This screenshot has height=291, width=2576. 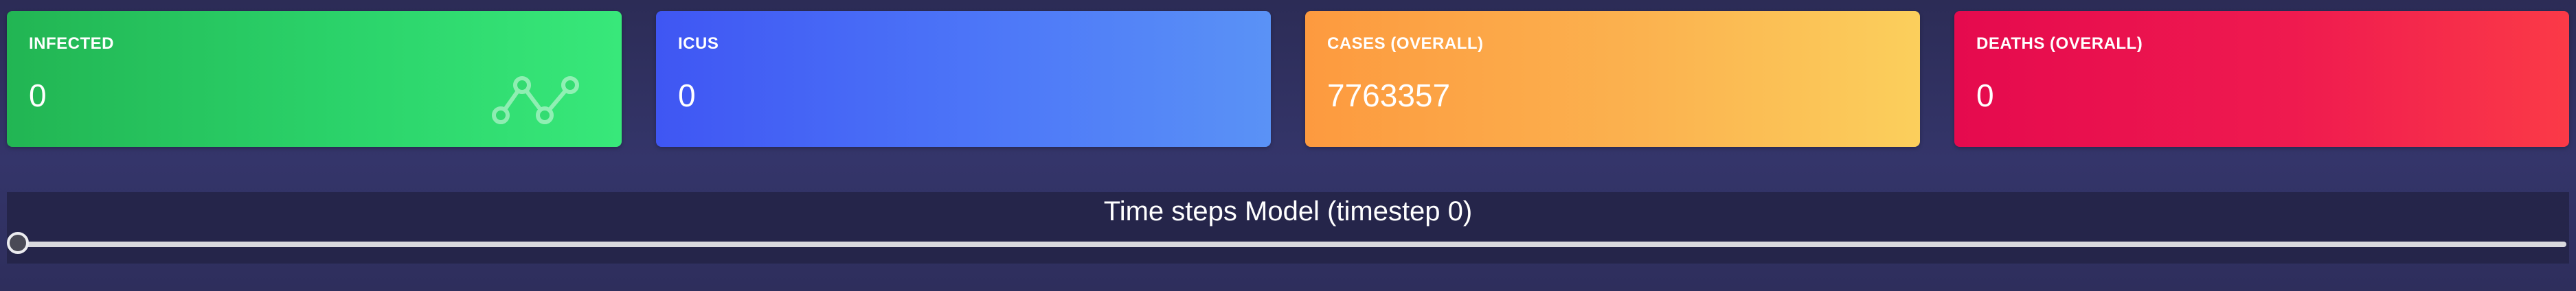 What do you see at coordinates (963, 79) in the screenshot?
I see `icus-card: ICUS 0` at bounding box center [963, 79].